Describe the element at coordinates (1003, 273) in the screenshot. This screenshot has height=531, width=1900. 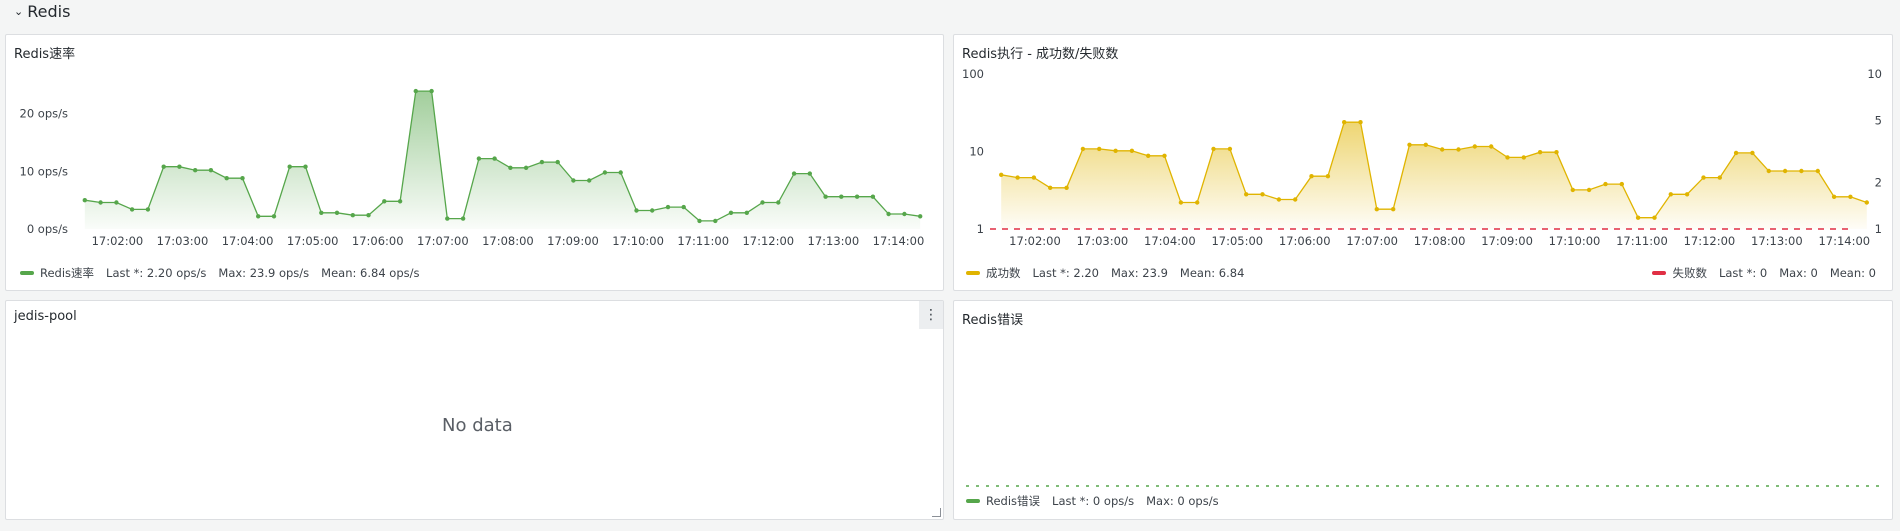
I see `legend-series-name: 成功数` at that location.